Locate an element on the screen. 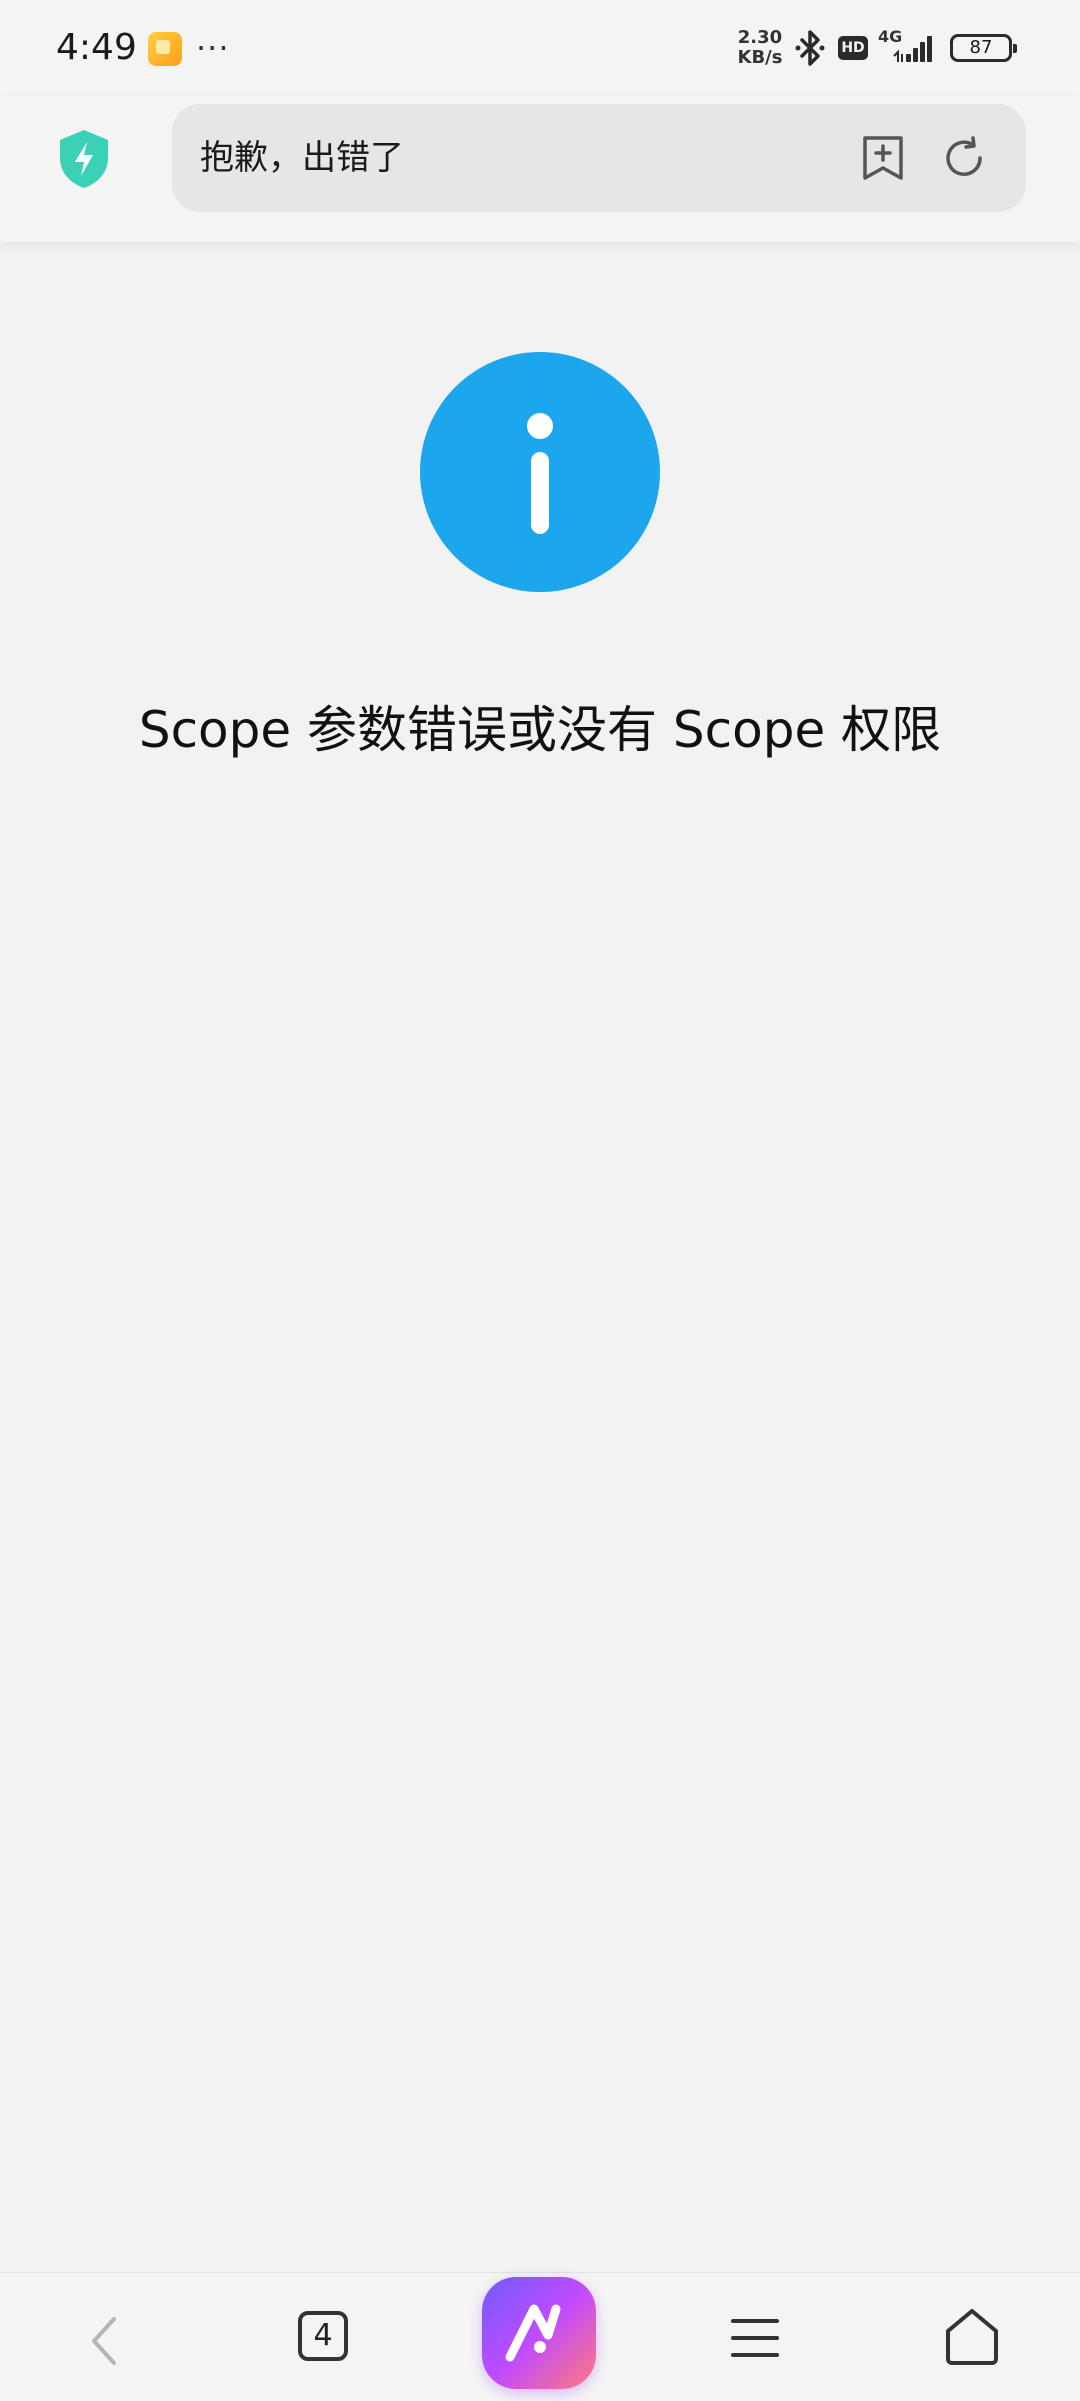 The image size is (1080, 2401). page-title: 抱歉，出错了 is located at coordinates (302, 158).